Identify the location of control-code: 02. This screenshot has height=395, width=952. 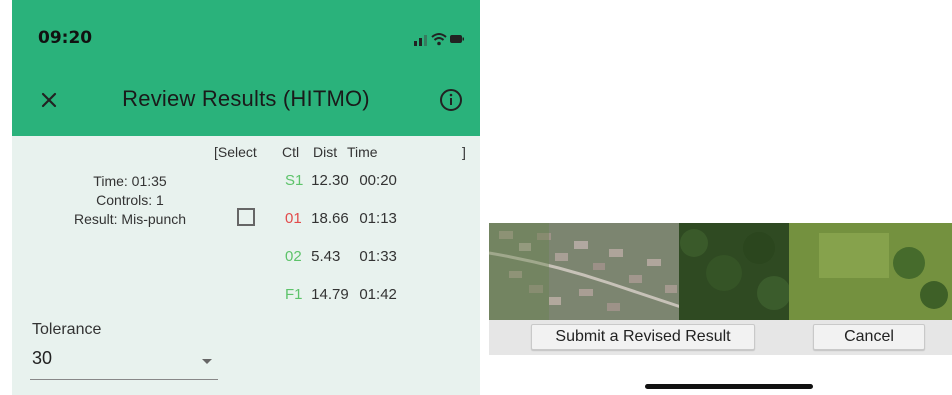
(293, 256).